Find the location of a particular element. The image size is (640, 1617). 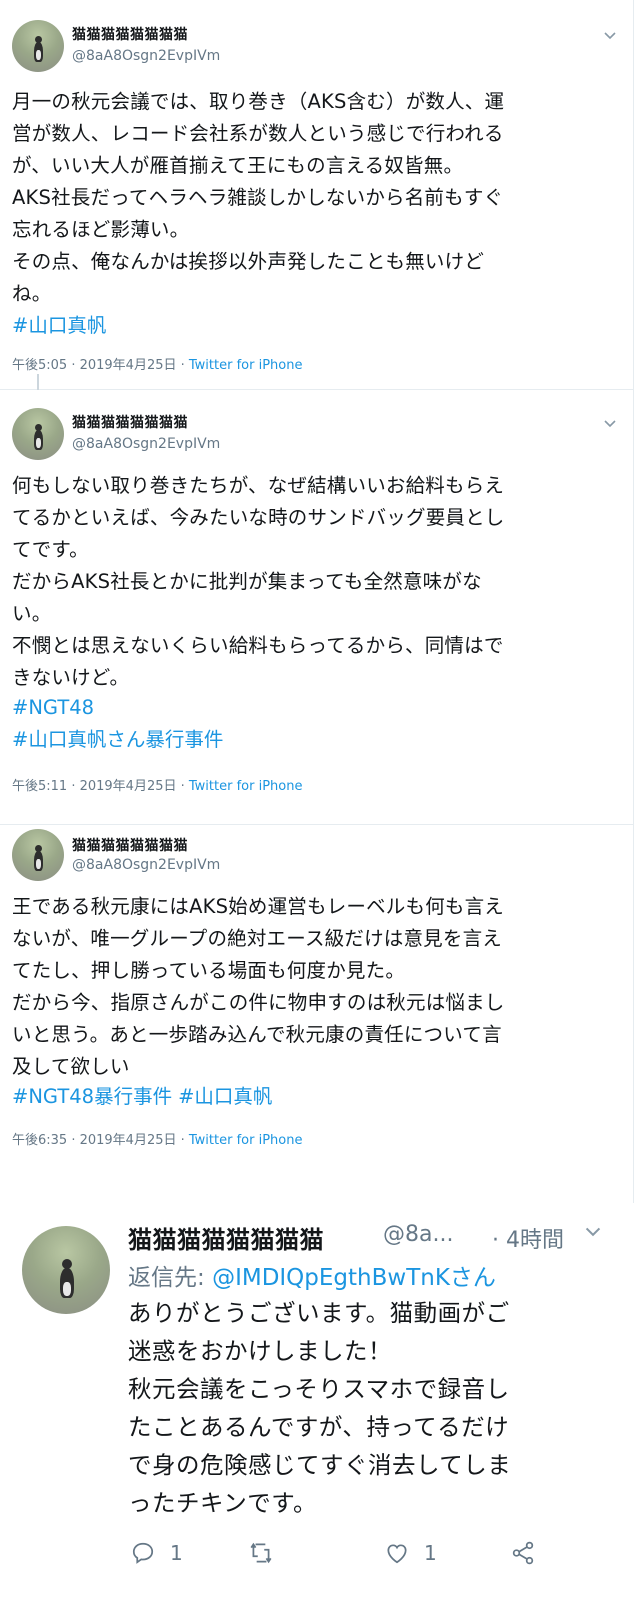

relative-time: · 4時間 is located at coordinates (528, 1238).